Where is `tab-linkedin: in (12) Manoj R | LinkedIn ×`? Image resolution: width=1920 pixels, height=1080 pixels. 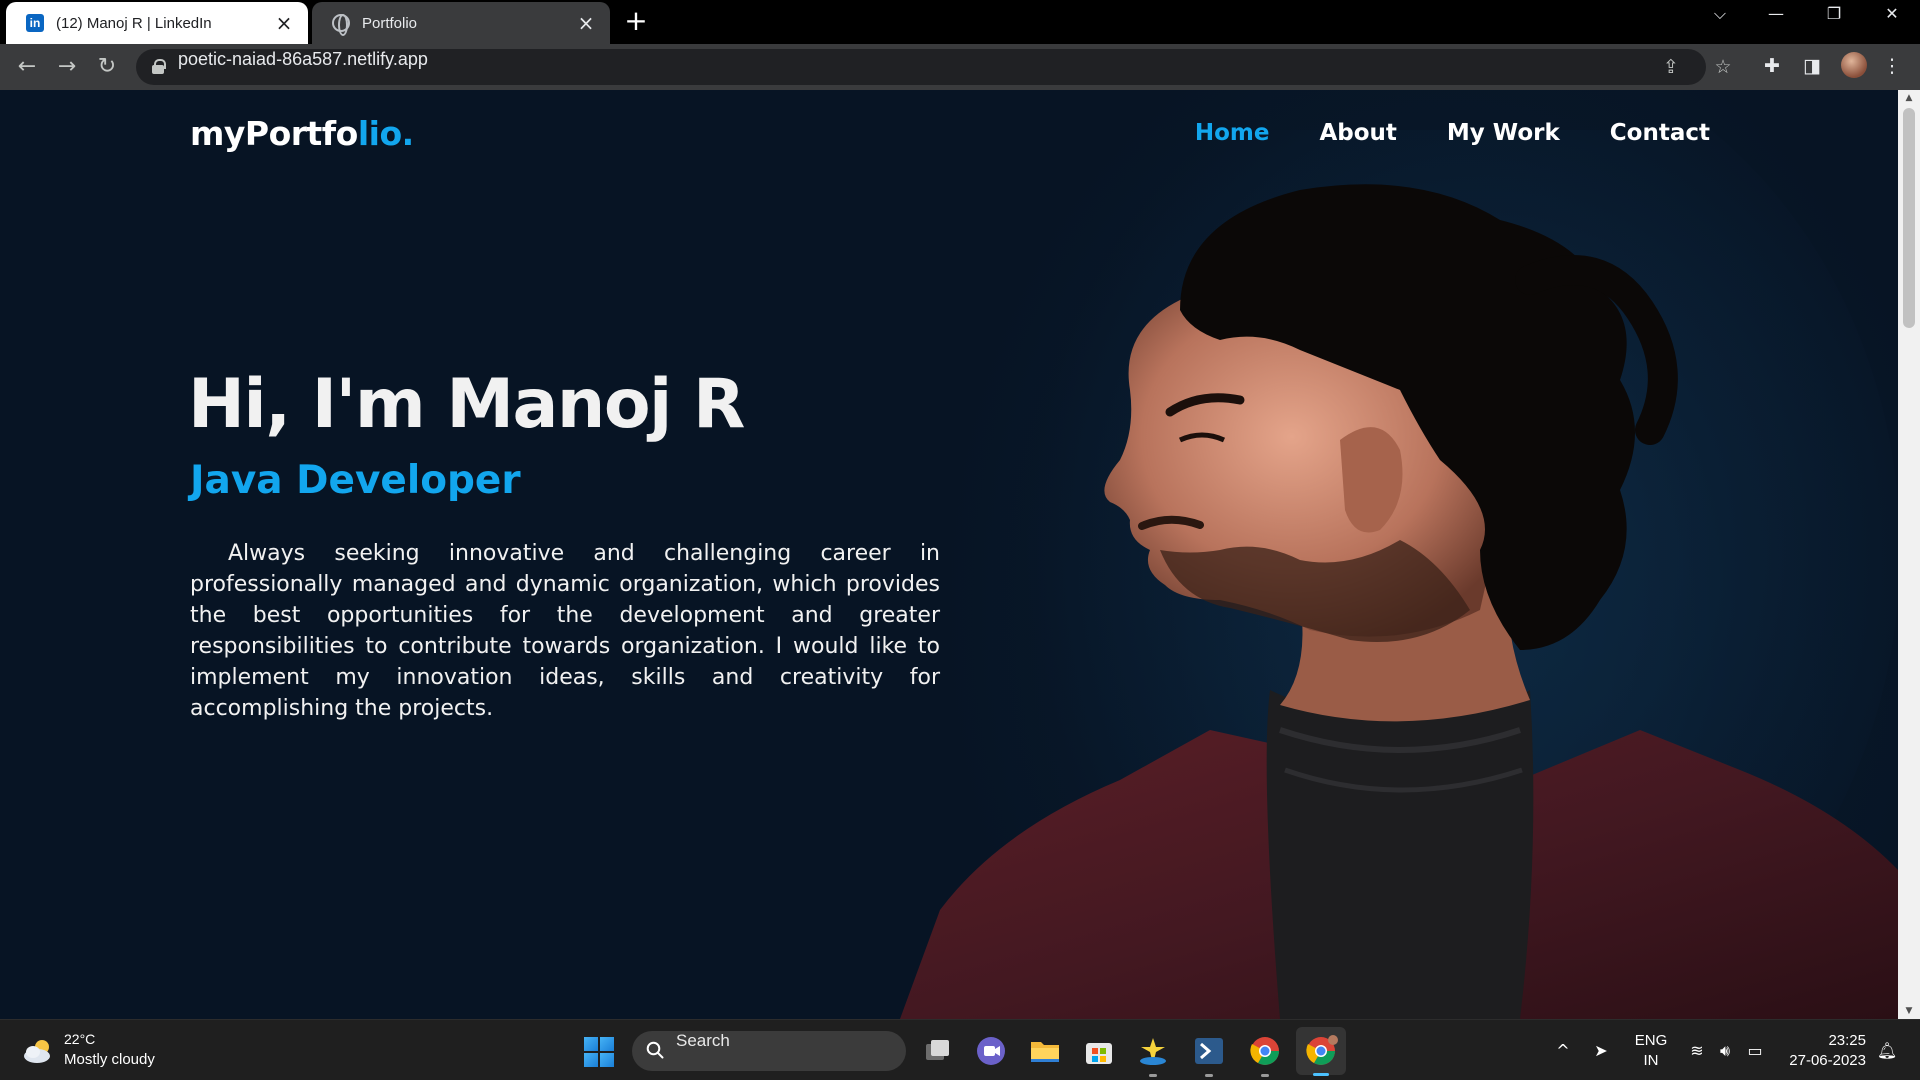
tab-linkedin: in (12) Manoj R | LinkedIn × is located at coordinates (157, 23).